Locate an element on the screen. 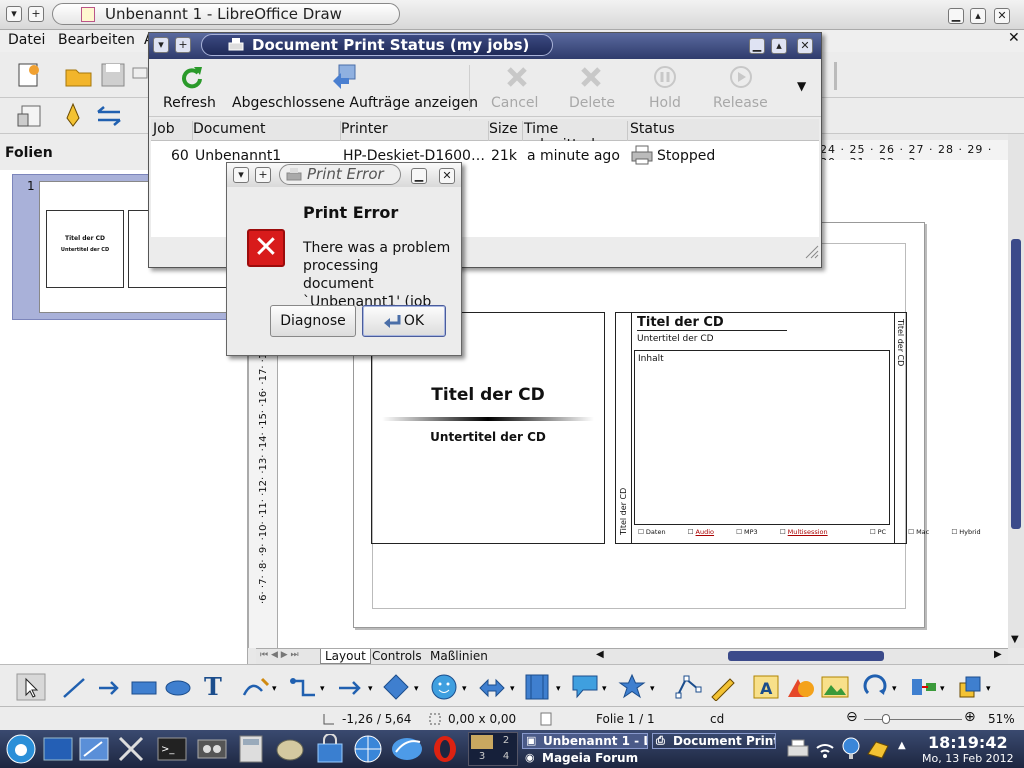  hold-button: Hold is located at coordinates (667, 87).